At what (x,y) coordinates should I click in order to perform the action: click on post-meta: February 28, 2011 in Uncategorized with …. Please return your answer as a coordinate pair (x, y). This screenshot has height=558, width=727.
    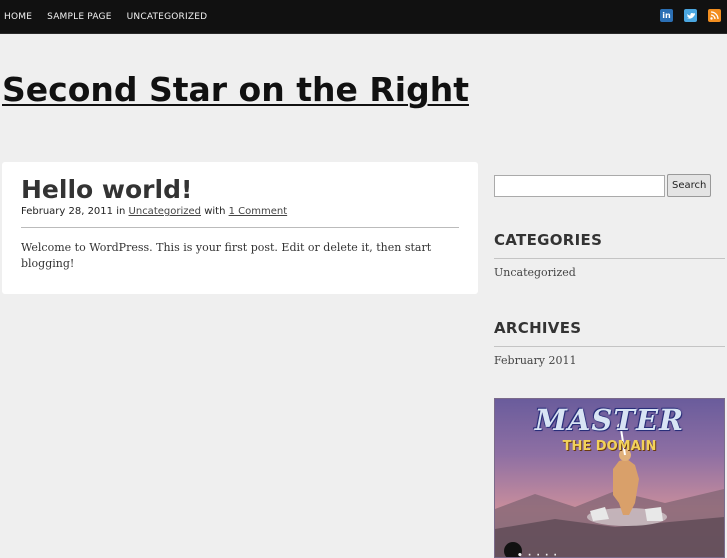
    Looking at the image, I should click on (240, 211).